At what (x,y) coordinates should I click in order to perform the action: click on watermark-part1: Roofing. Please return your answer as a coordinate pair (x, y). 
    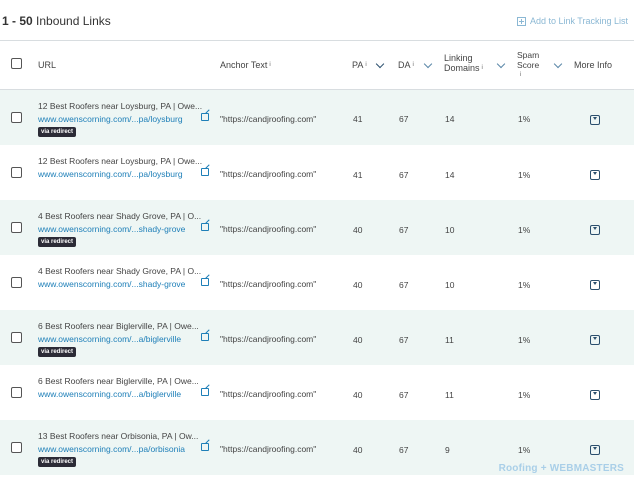
    Looking at the image, I should click on (518, 468).